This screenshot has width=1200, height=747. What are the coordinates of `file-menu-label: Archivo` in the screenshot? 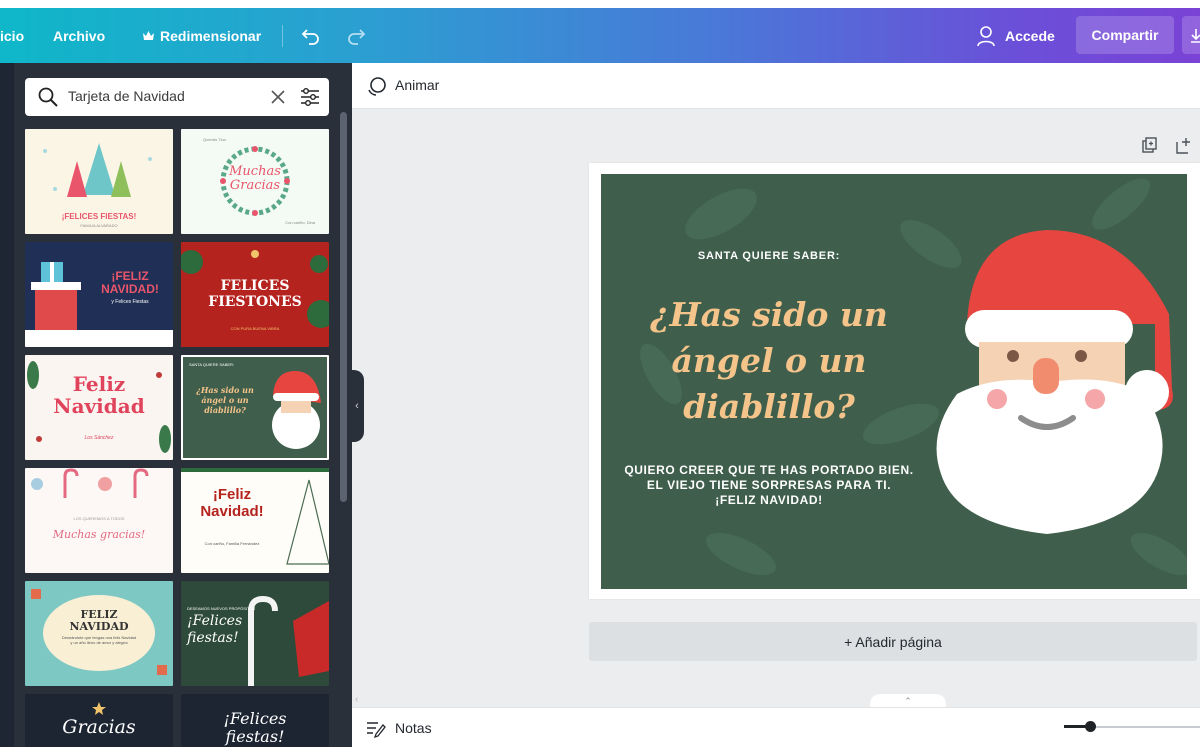 It's located at (79, 35).